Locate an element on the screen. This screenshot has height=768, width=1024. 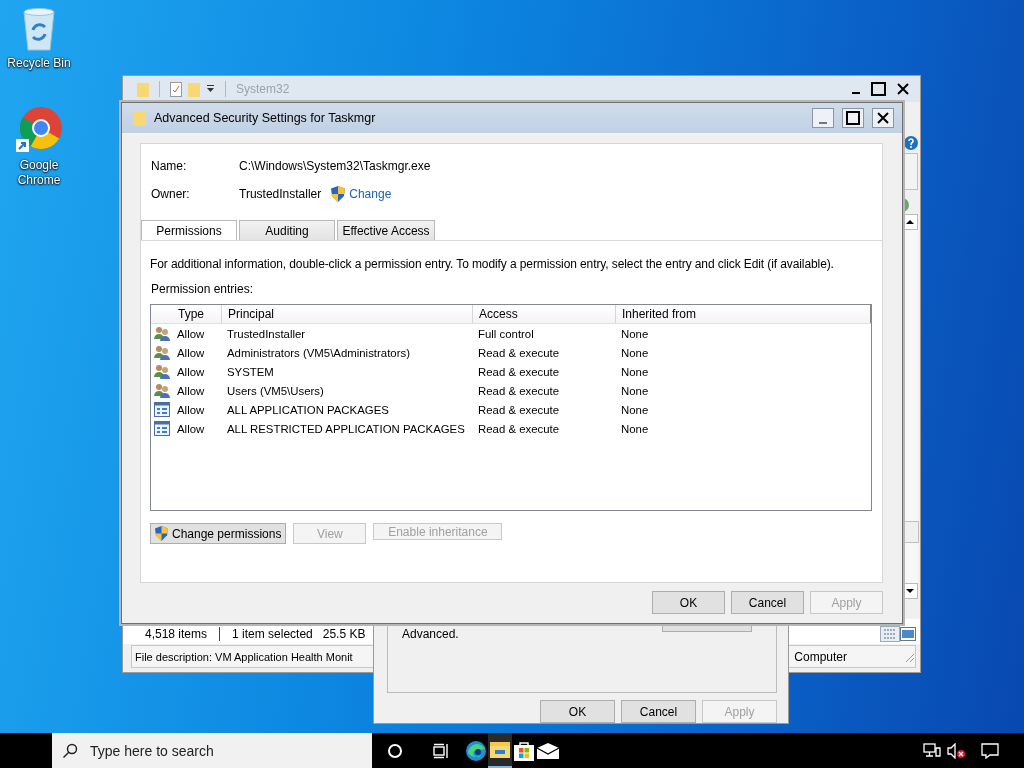
table-cell-text: Full control is located at coordinates (506, 333).